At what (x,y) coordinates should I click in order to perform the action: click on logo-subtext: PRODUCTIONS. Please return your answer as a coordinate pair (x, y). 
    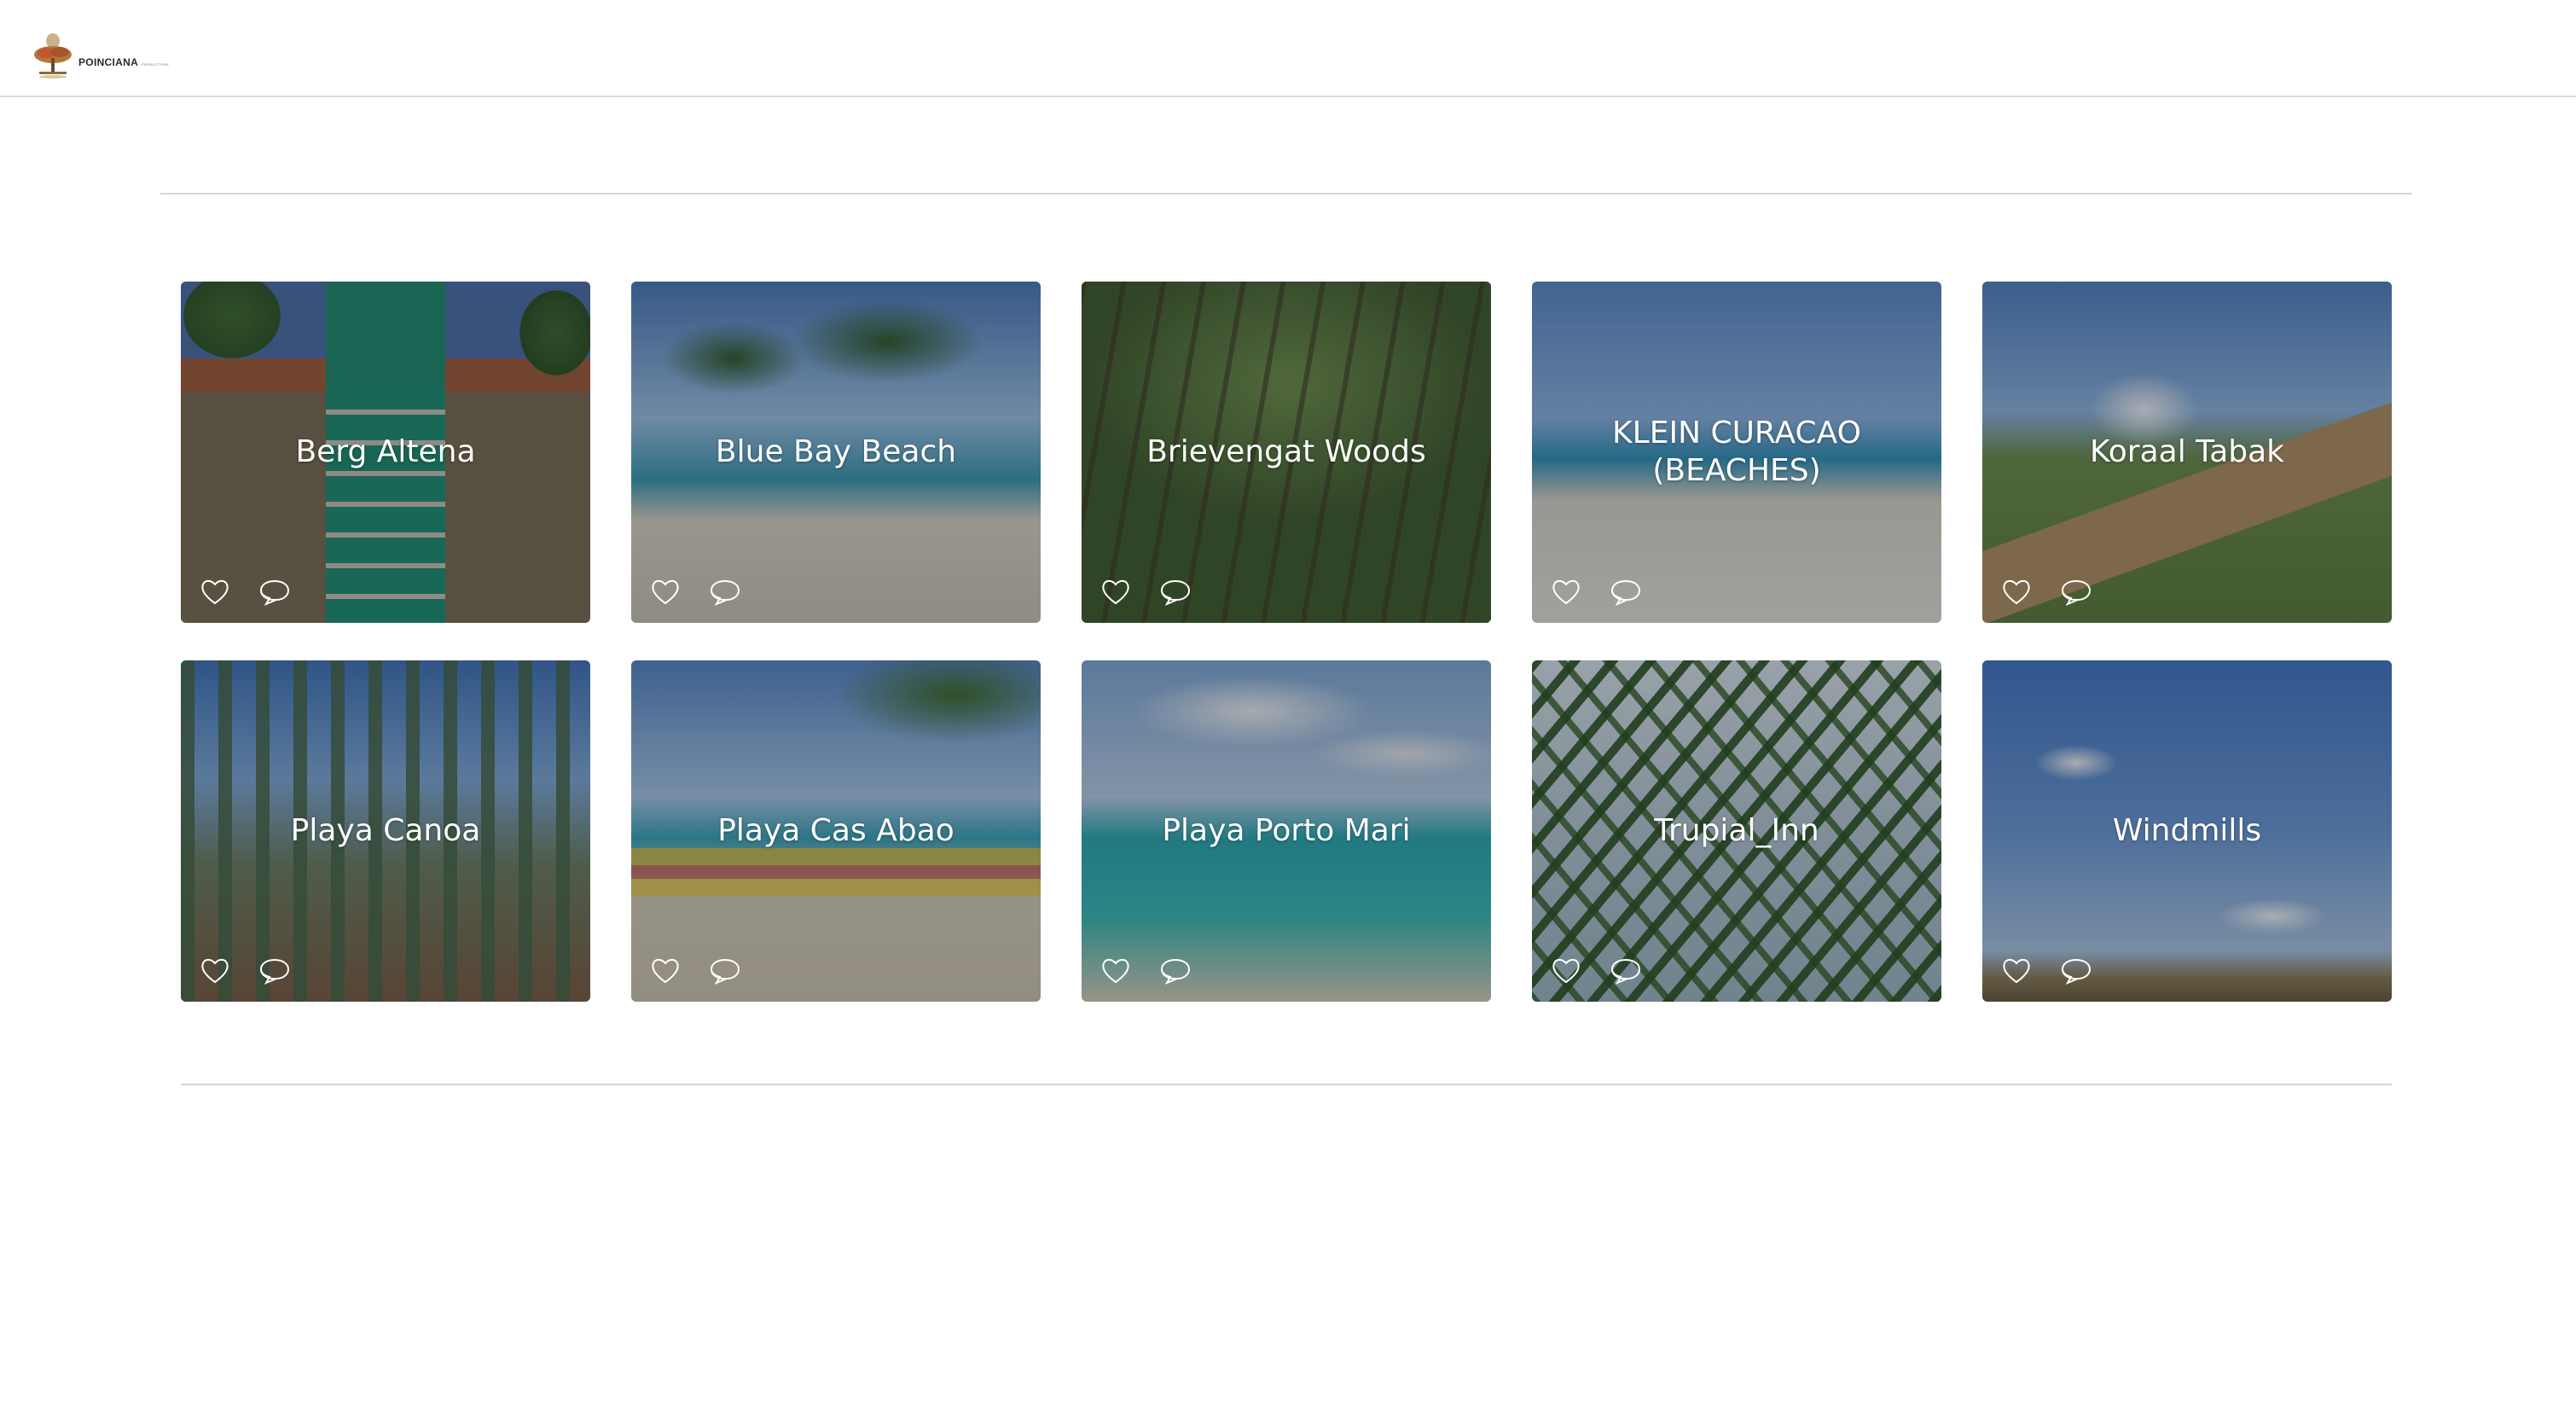
    Looking at the image, I should click on (155, 64).